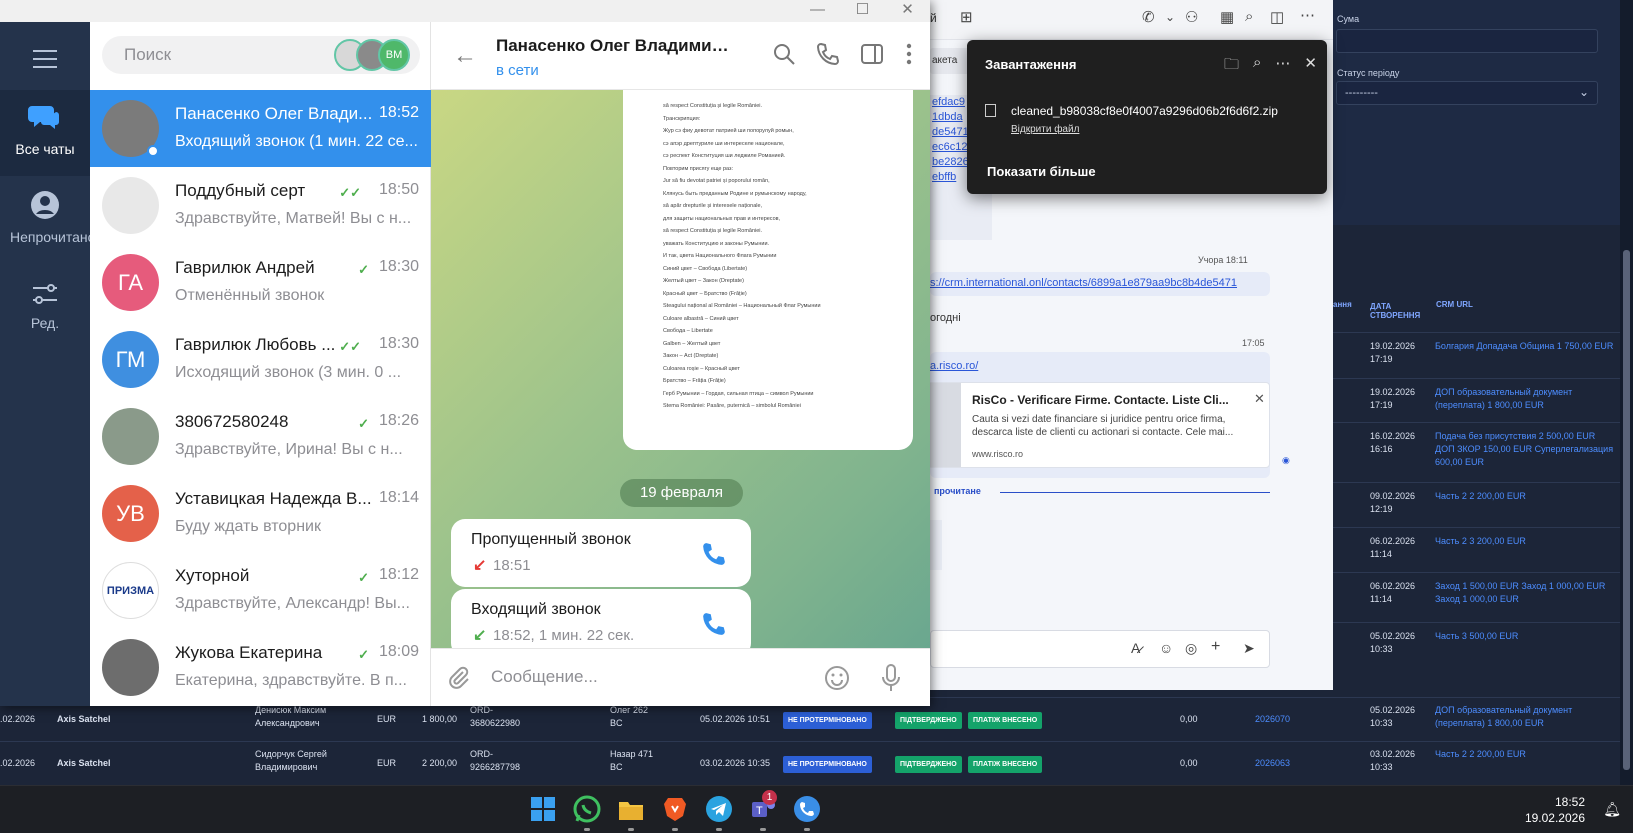 The height and width of the screenshot is (833, 1633). What do you see at coordinates (601, 618) in the screenshot?
I see `call-message: Входящий звонок ↙ 18:52, 1 мин. 22 сек.` at bounding box center [601, 618].